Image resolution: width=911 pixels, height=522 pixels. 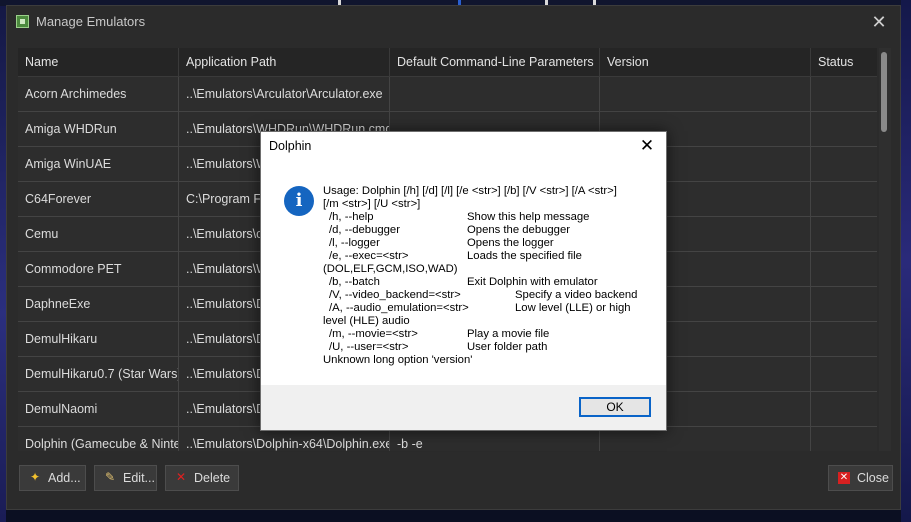 What do you see at coordinates (395, 295) in the screenshot?
I see `option-flag: /V, --video_backend=<str>` at bounding box center [395, 295].